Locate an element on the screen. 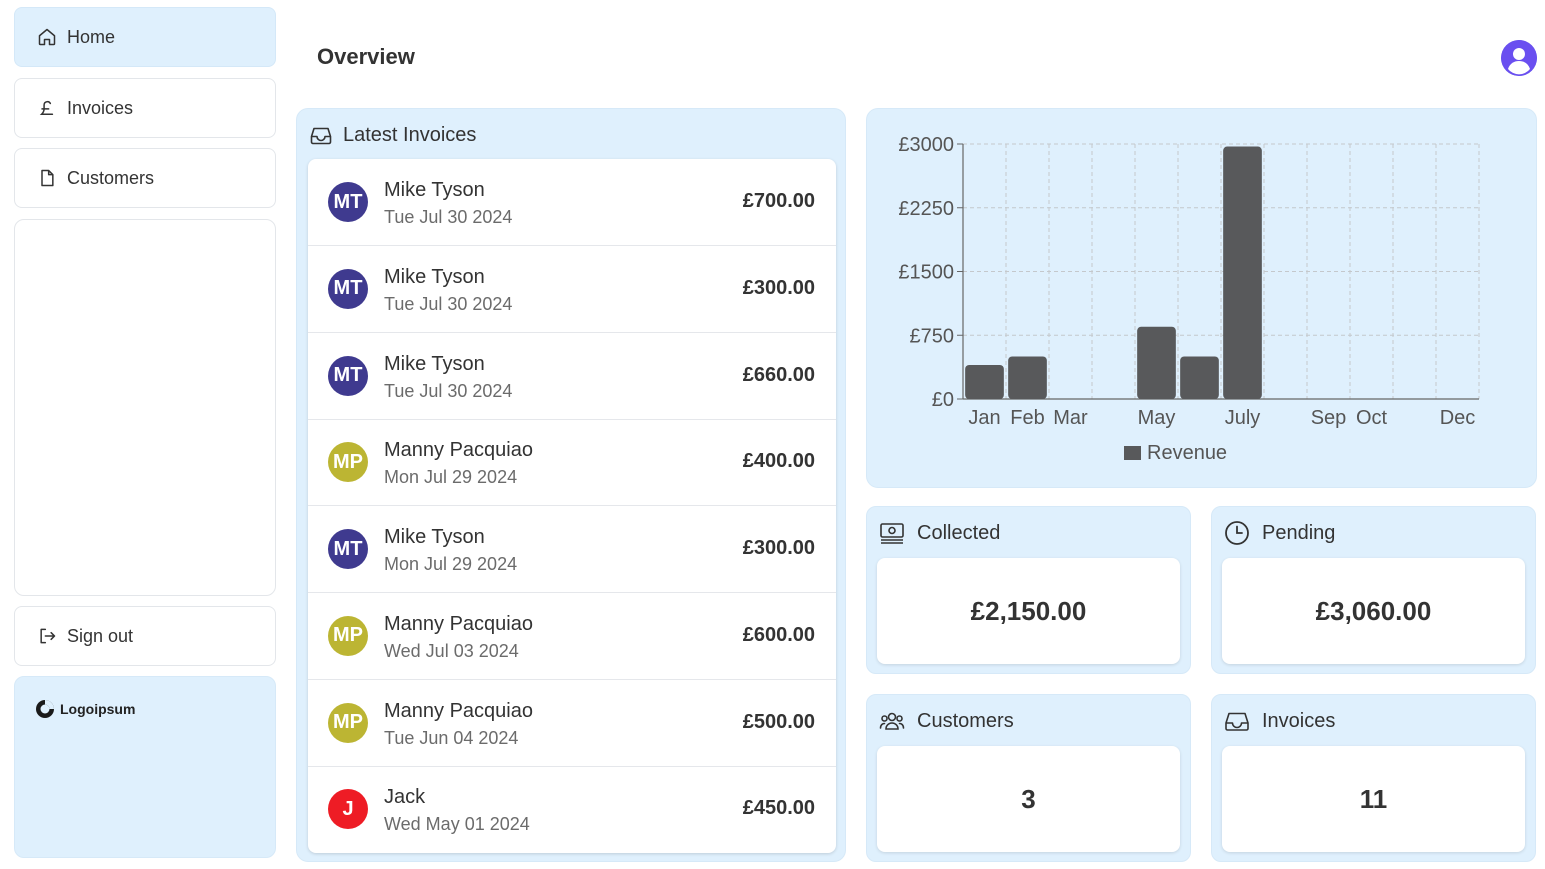  invoice-row: J Jack Wed May 01 2024 £450.00 is located at coordinates (572, 809).